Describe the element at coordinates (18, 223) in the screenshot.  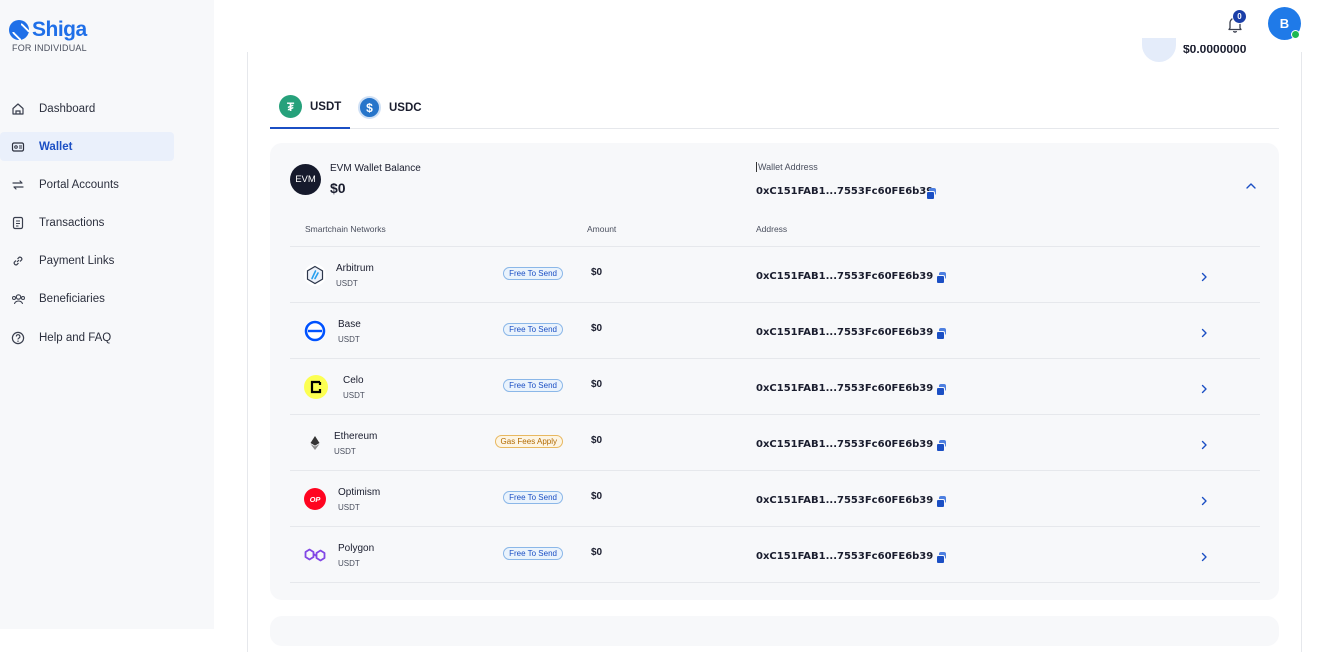
I see `receipt-icon` at that location.